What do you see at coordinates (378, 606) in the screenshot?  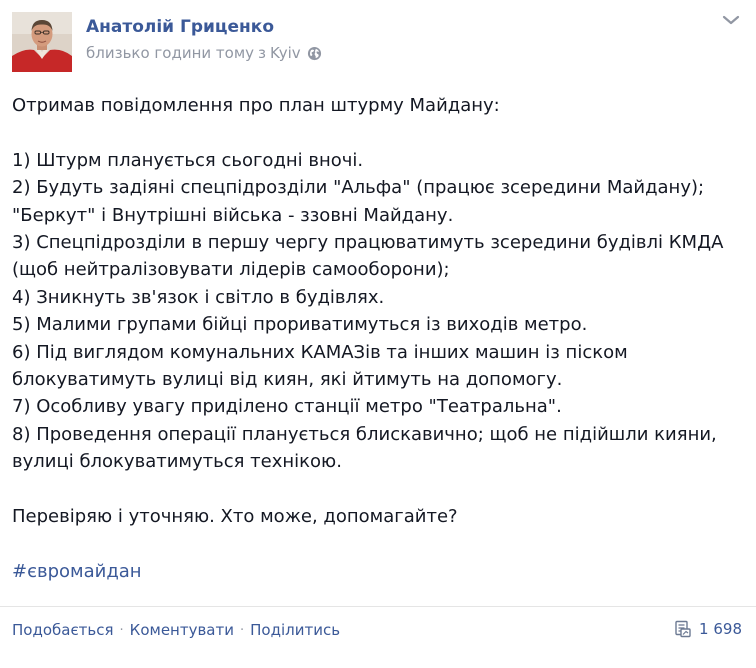 I see `divider` at bounding box center [378, 606].